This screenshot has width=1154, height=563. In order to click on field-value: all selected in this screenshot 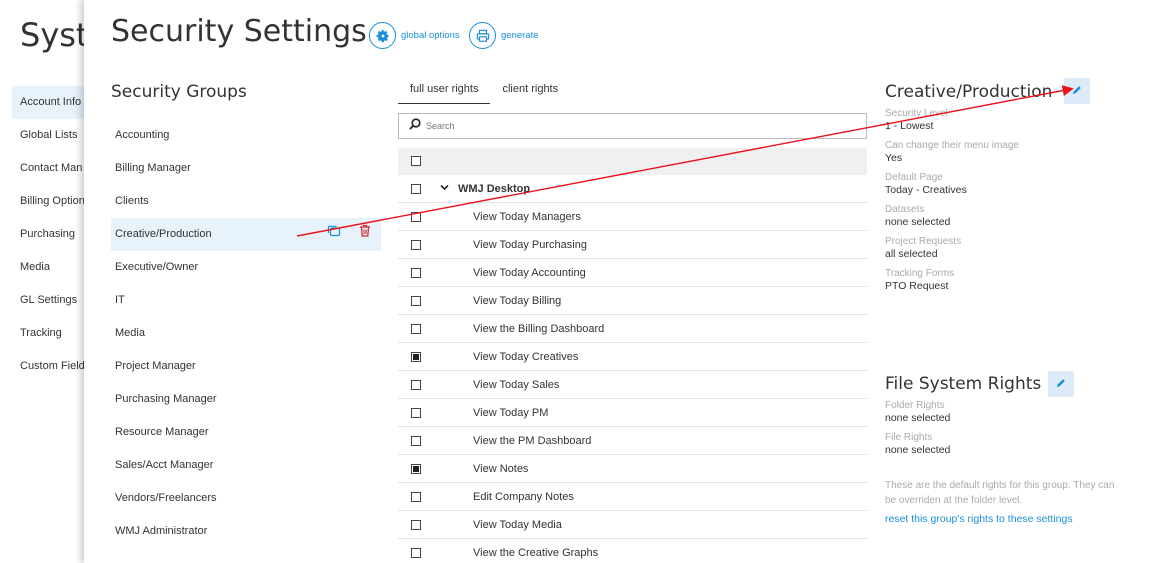, I will do `click(911, 254)`.